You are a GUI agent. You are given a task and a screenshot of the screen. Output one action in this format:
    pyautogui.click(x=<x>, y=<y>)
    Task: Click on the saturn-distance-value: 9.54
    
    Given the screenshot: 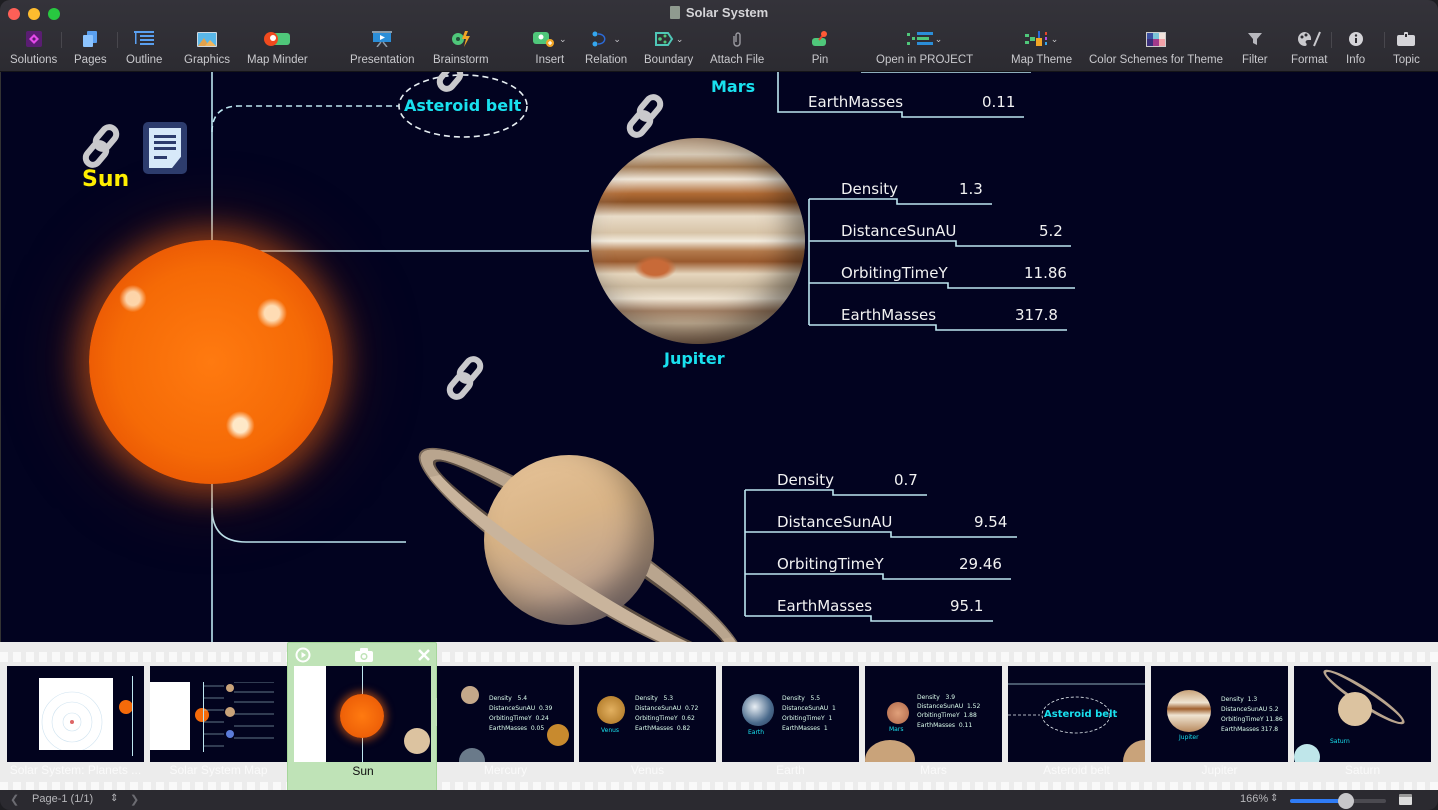 What is the action you would take?
    pyautogui.click(x=990, y=522)
    